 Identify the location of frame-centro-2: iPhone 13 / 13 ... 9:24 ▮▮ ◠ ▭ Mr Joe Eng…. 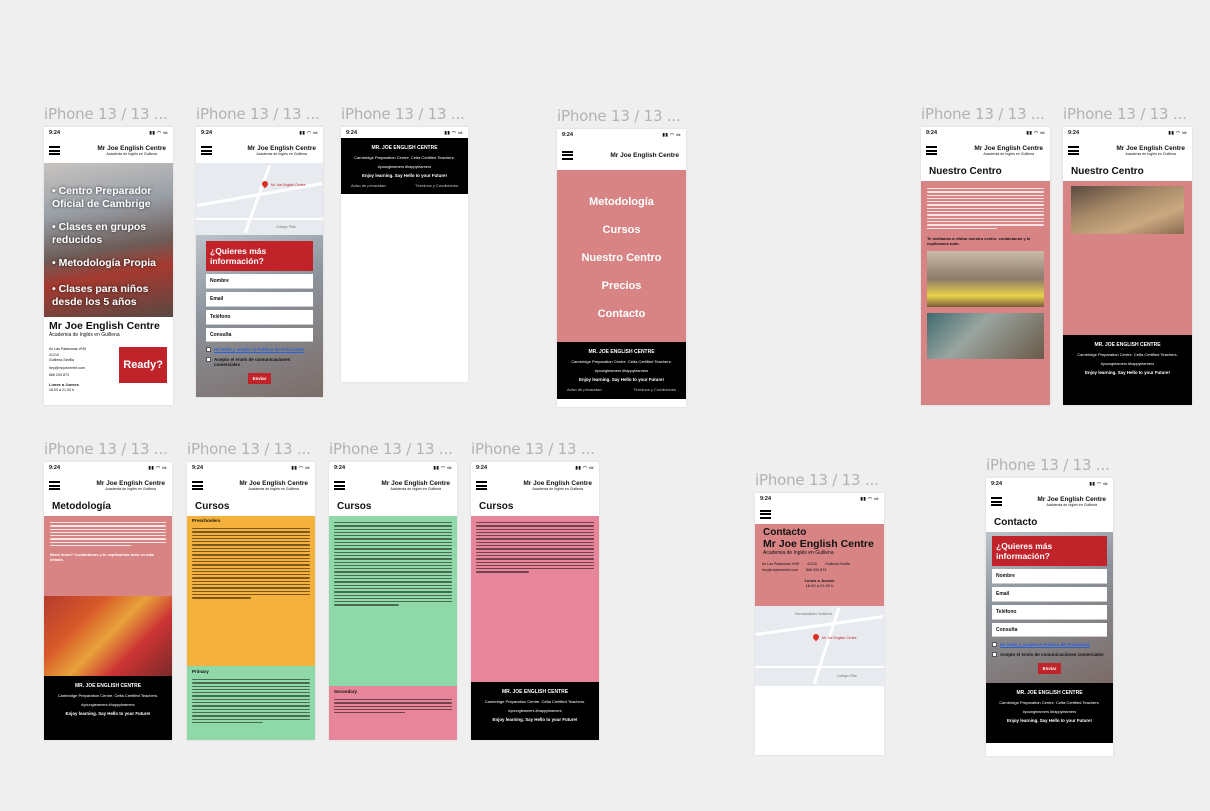
(1127, 255).